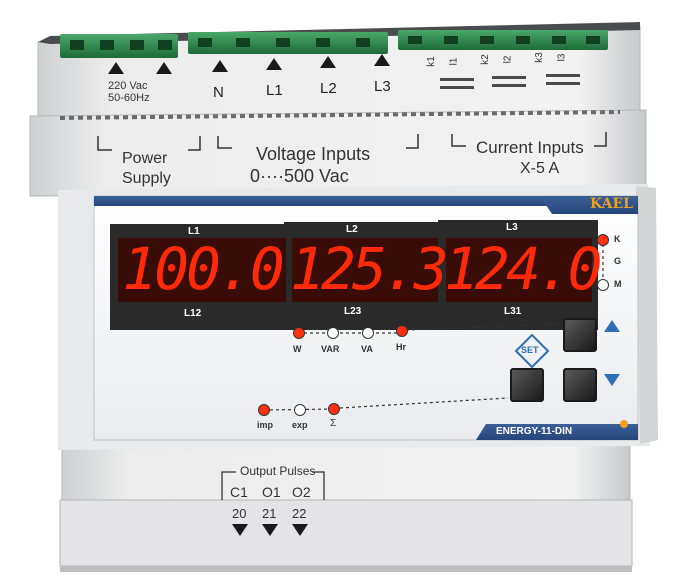 Image resolution: width=700 pixels, height=584 pixels. Describe the element at coordinates (239, 492) in the screenshot. I see `output-label-c1: C1` at that location.